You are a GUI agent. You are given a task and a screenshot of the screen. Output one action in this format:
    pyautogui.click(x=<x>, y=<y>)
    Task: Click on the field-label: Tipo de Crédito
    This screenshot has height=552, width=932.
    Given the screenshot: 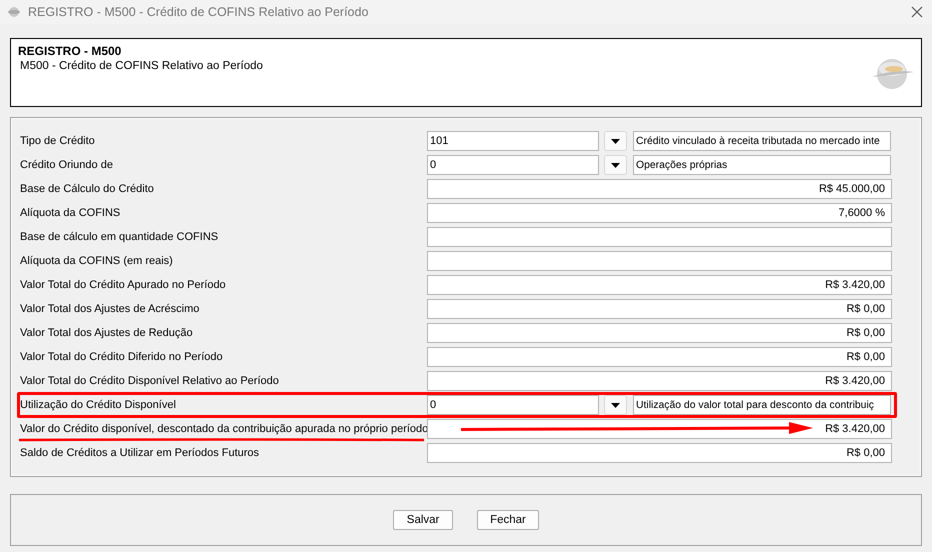 What is the action you would take?
    pyautogui.click(x=57, y=141)
    